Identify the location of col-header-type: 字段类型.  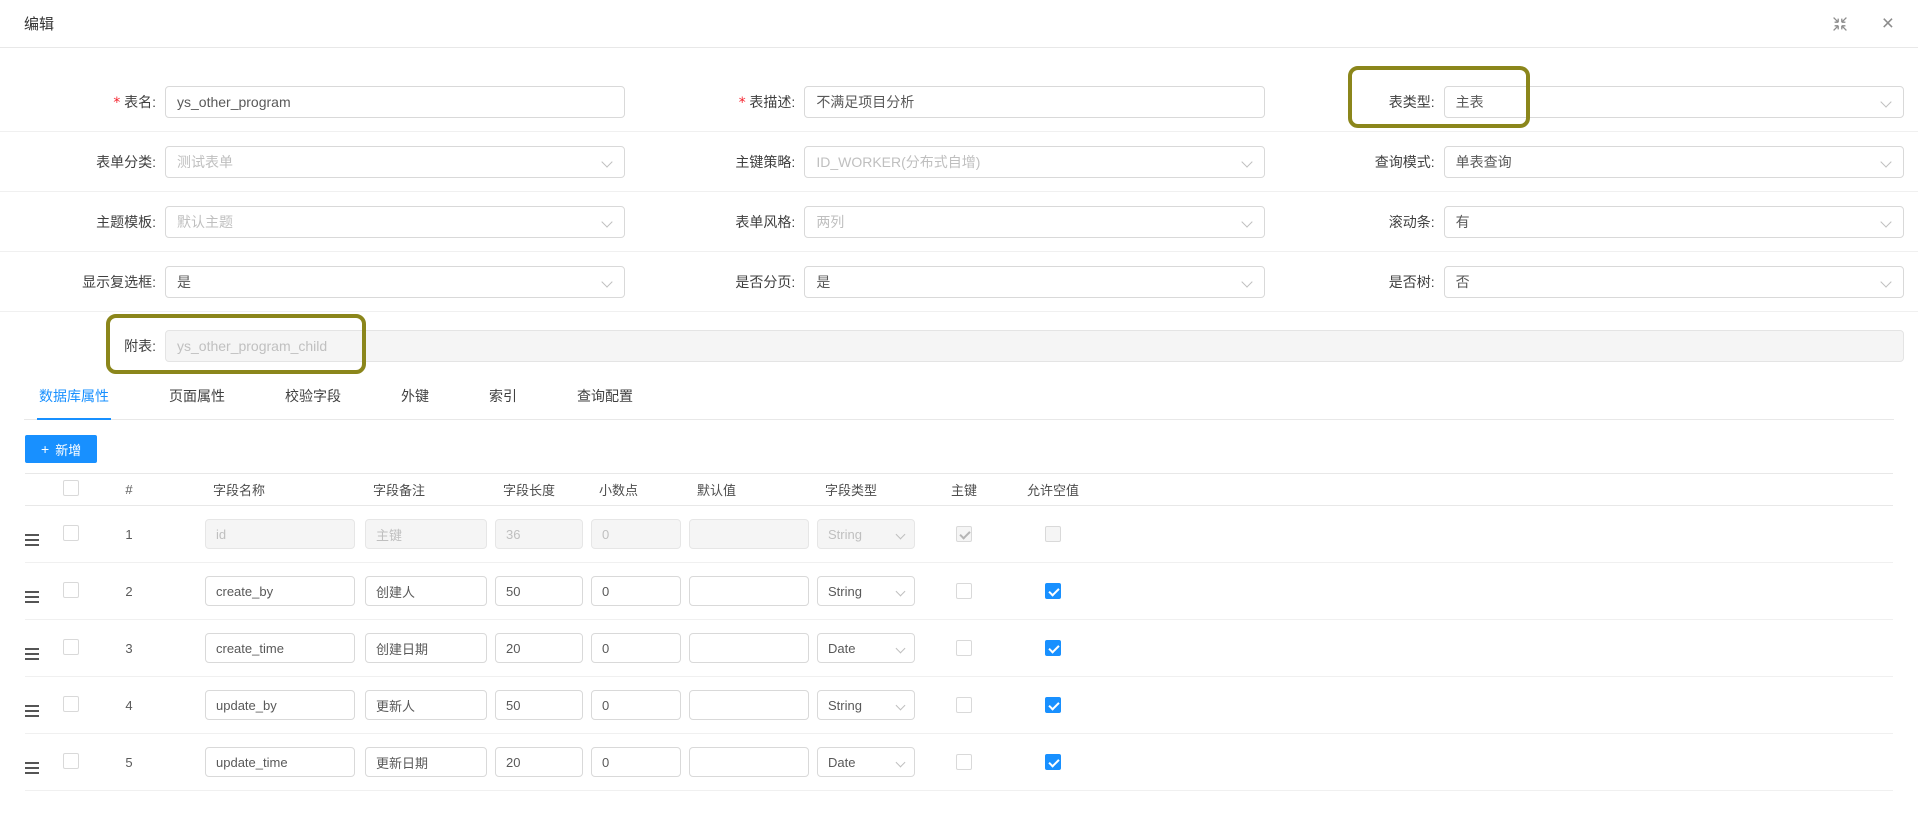
(851, 490).